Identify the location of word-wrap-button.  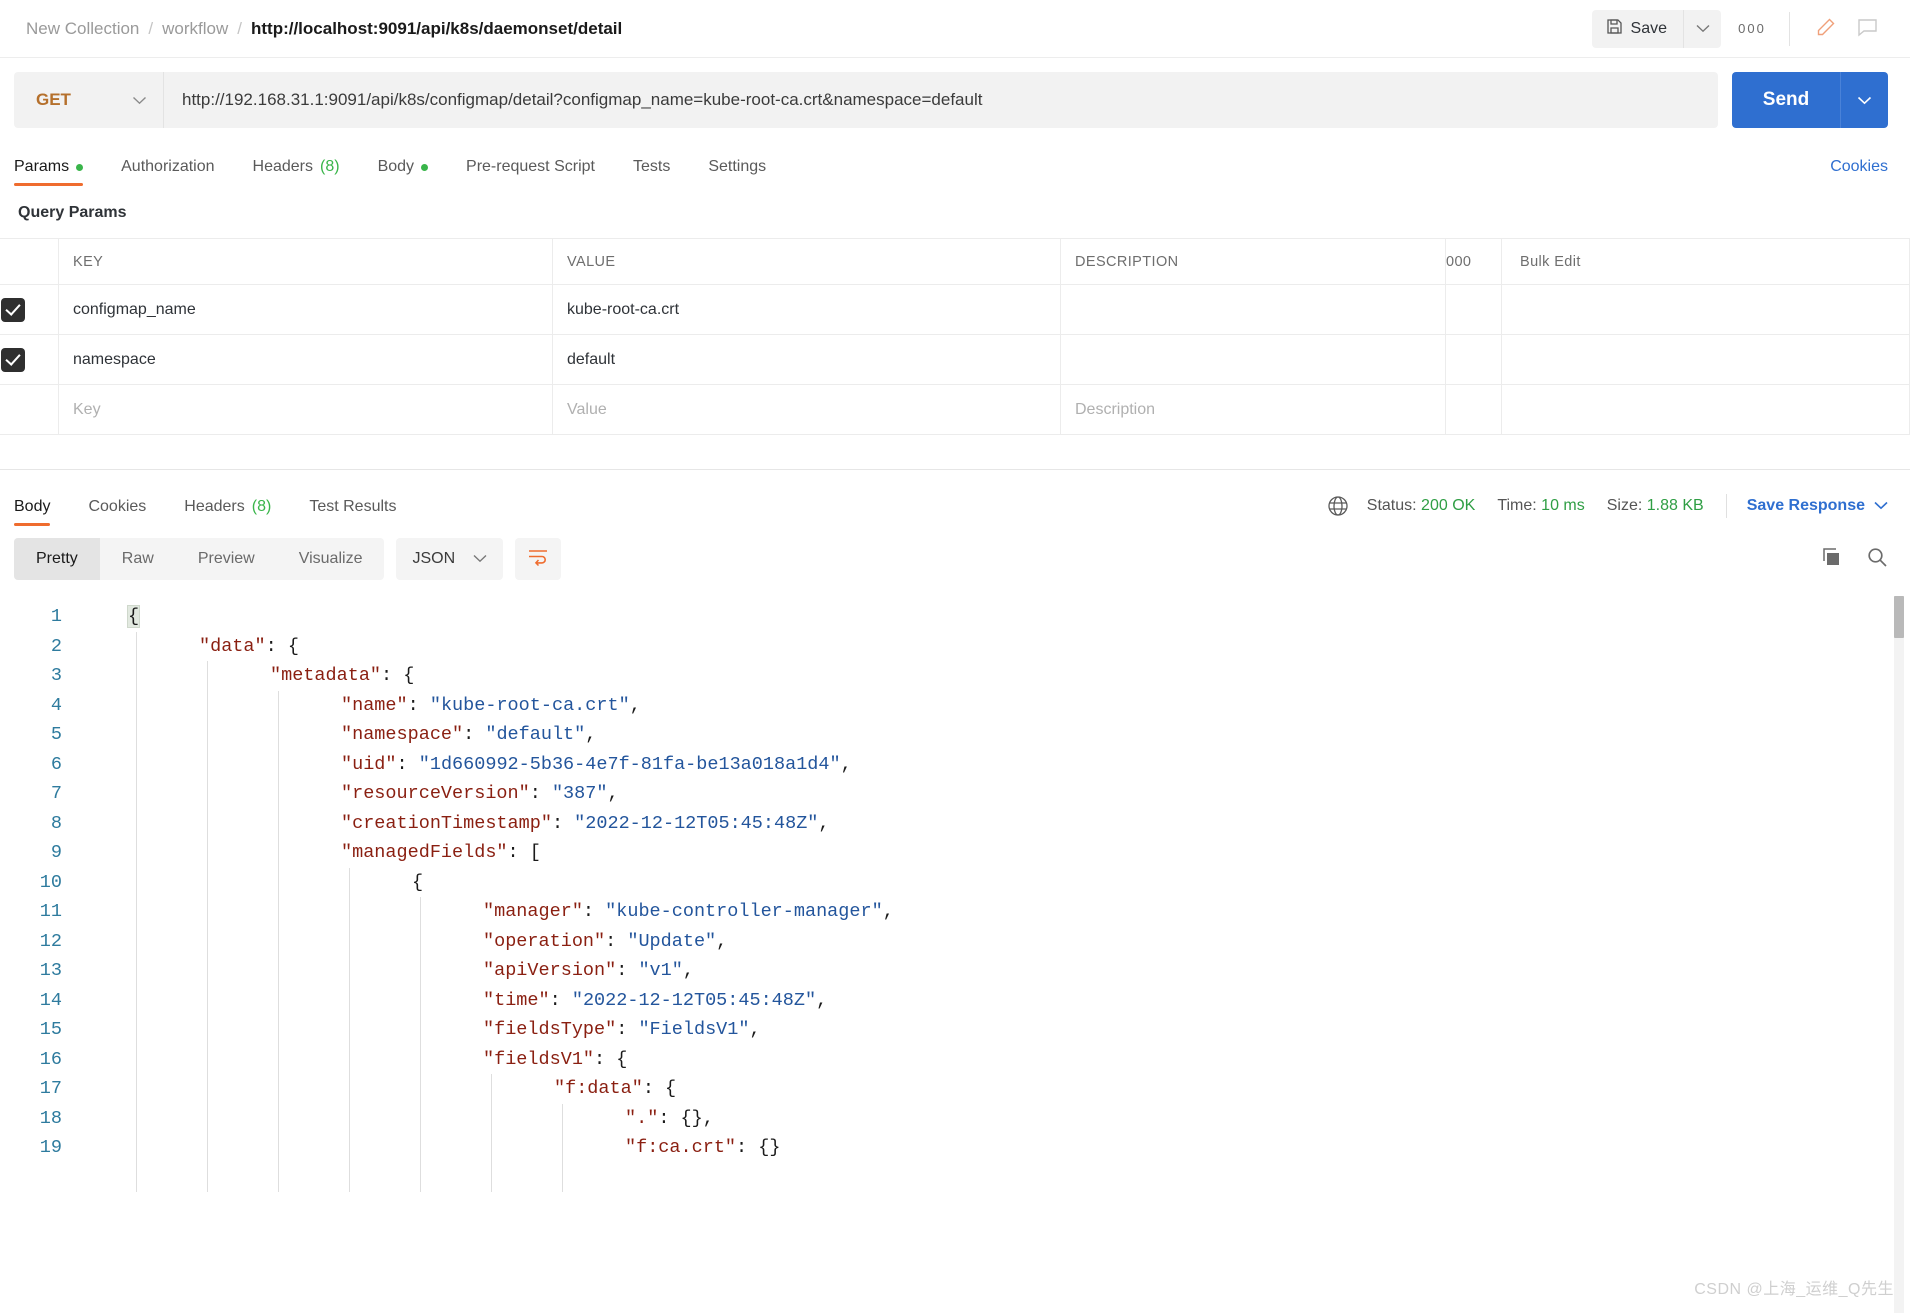
(538, 559).